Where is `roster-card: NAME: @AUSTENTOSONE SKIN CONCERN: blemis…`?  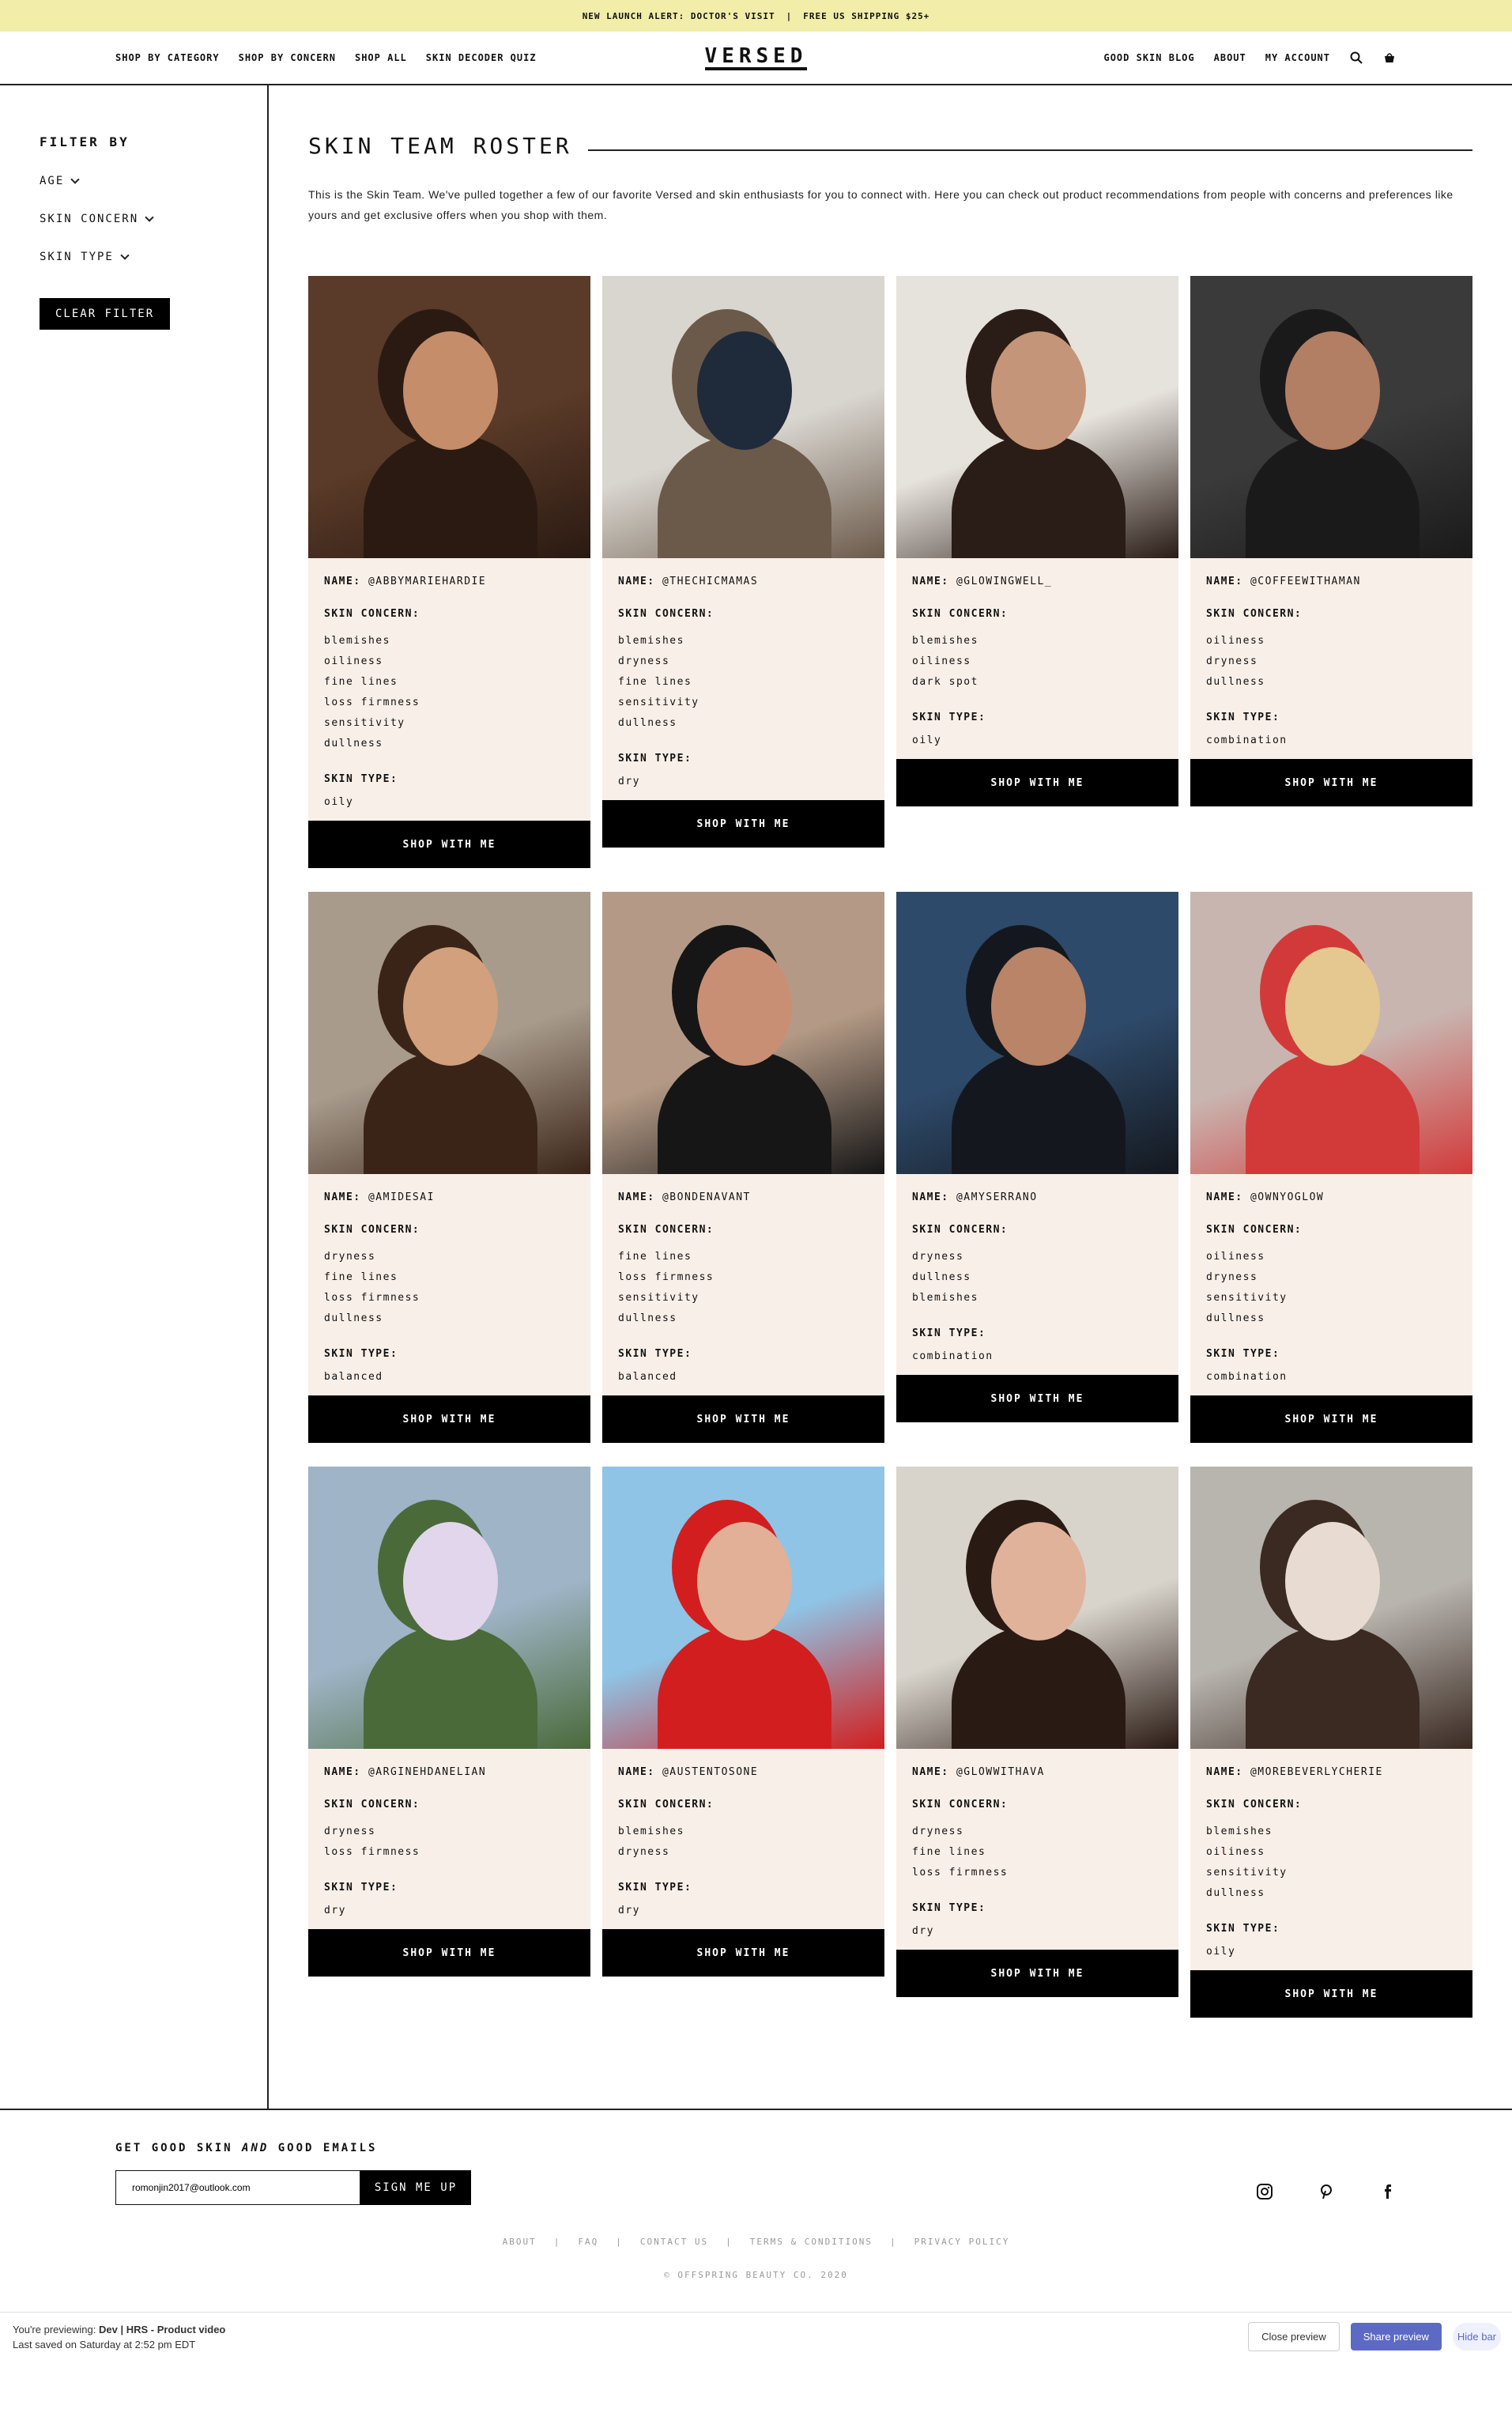 roster-card: NAME: @AUSTENTOSONE SKIN CONCERN: blemis… is located at coordinates (743, 1722).